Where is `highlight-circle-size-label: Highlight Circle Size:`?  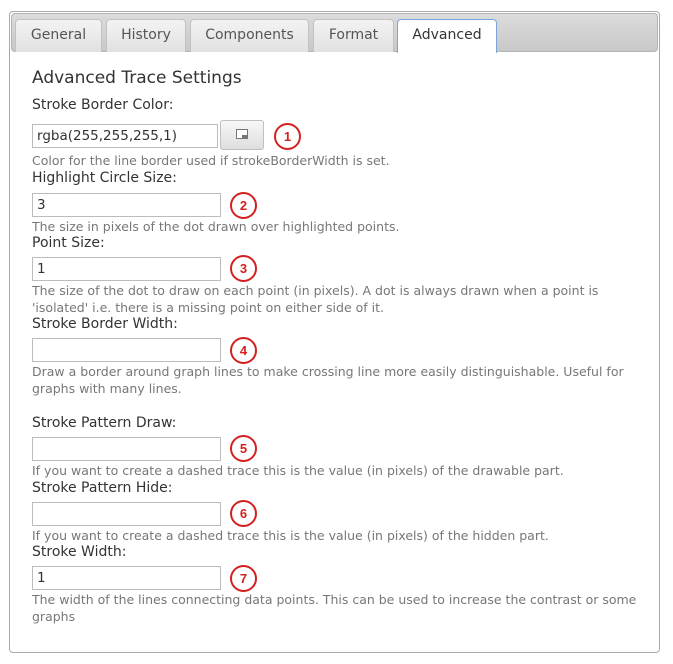 highlight-circle-size-label: Highlight Circle Size: is located at coordinates (104, 178).